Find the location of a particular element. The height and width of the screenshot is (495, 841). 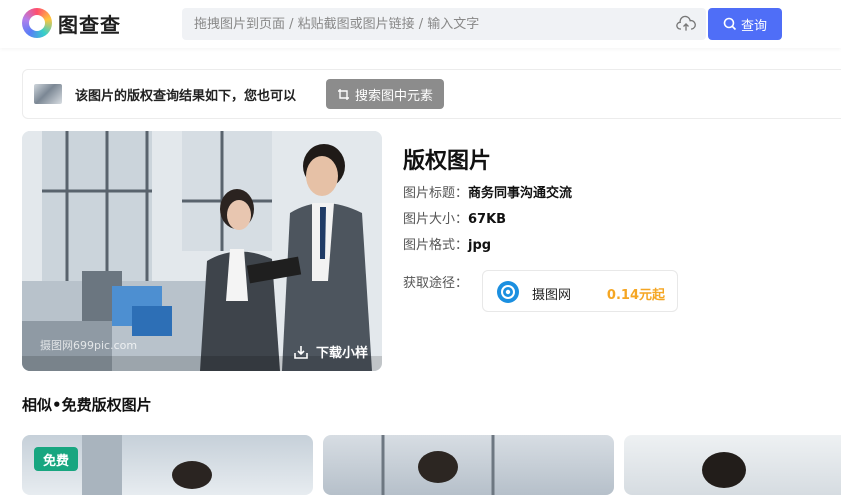

search-button-label: 查询 is located at coordinates (753, 26).